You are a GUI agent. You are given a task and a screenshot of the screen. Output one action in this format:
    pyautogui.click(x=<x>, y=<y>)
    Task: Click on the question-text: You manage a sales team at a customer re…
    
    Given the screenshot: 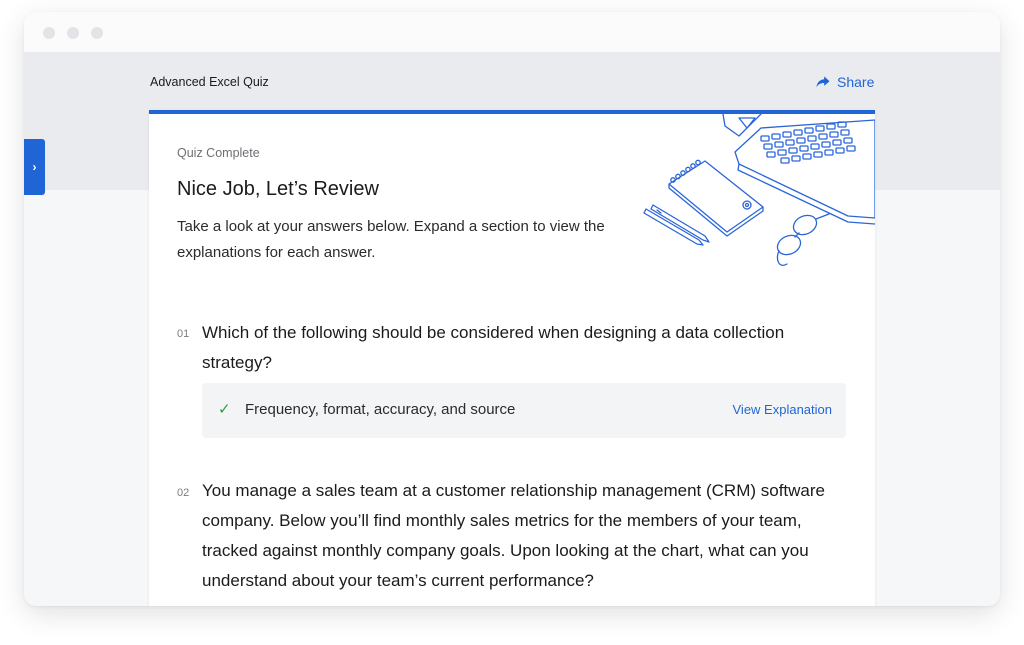 What is the action you would take?
    pyautogui.click(x=514, y=535)
    